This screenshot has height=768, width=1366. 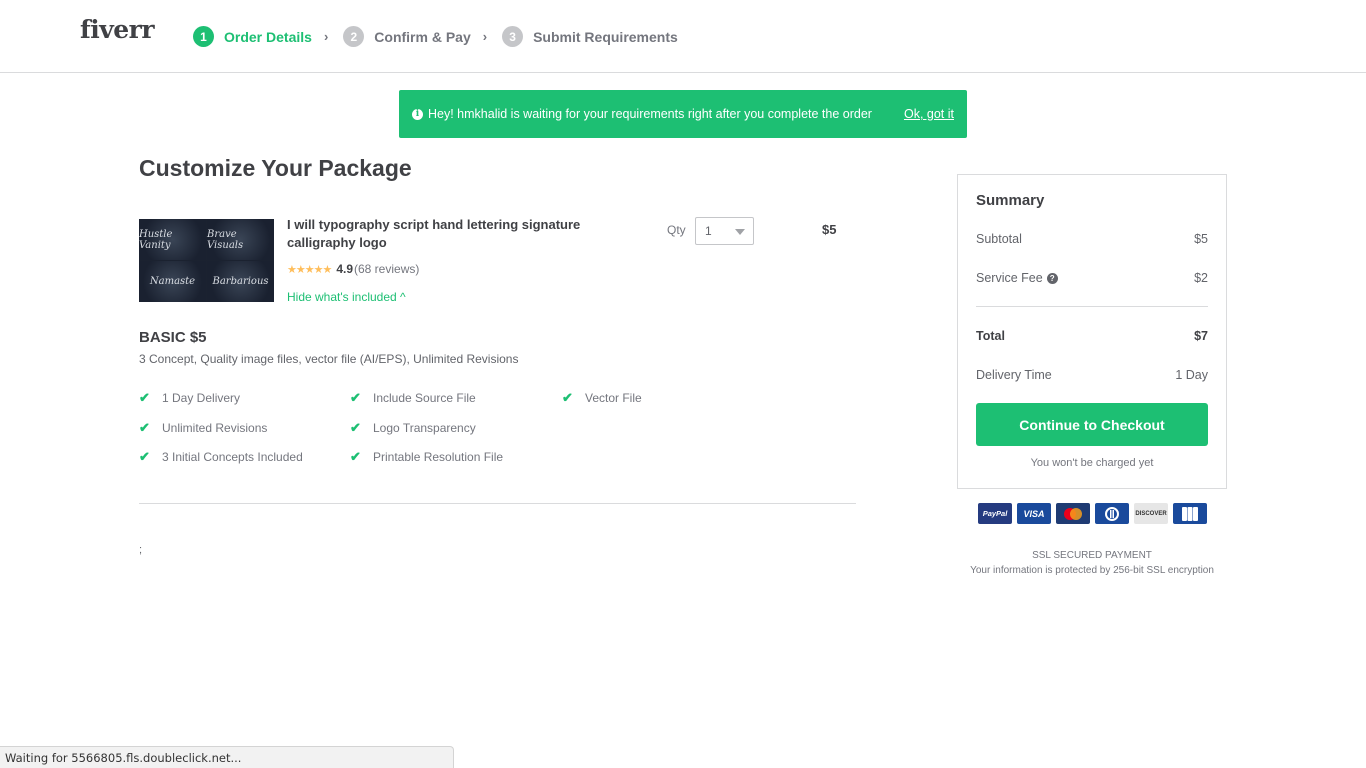 I want to click on package-name: BASIC $5, so click(x=173, y=337).